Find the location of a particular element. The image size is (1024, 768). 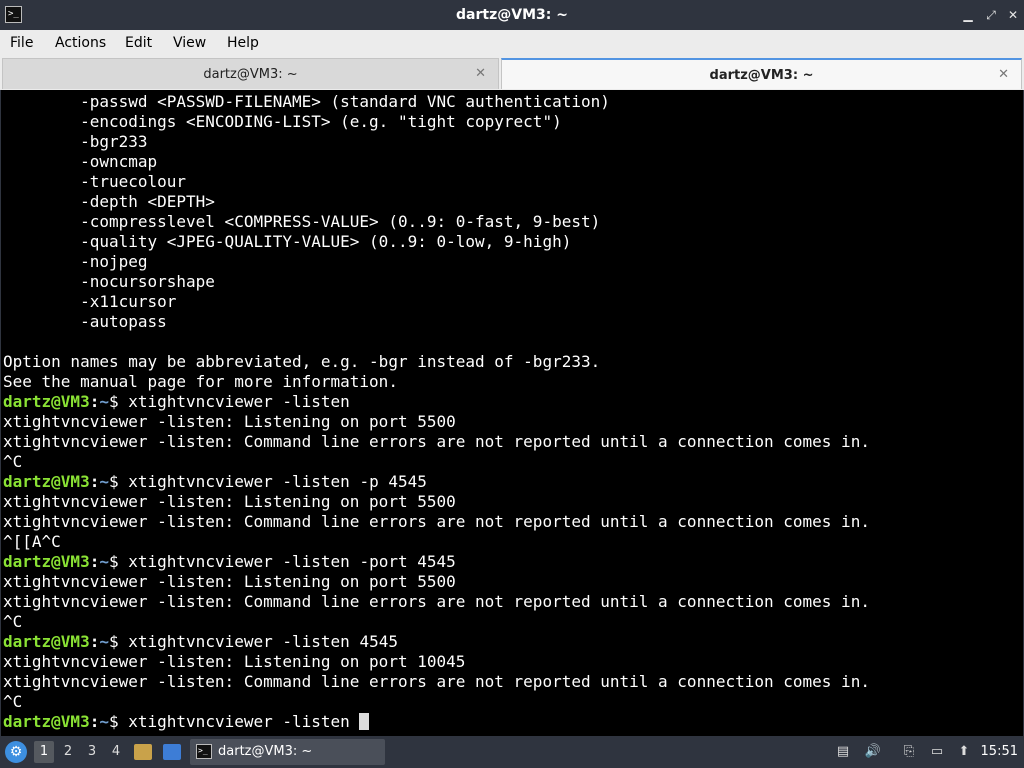

workspace-4: 4 is located at coordinates (116, 752).